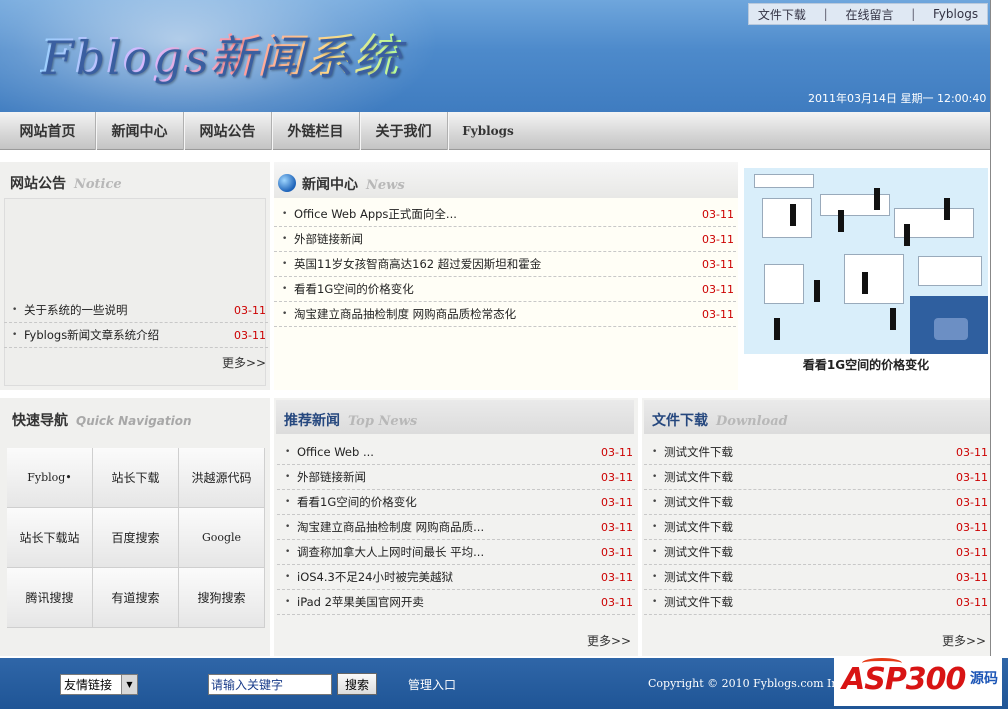  I want to click on search-input, so click(270, 684).